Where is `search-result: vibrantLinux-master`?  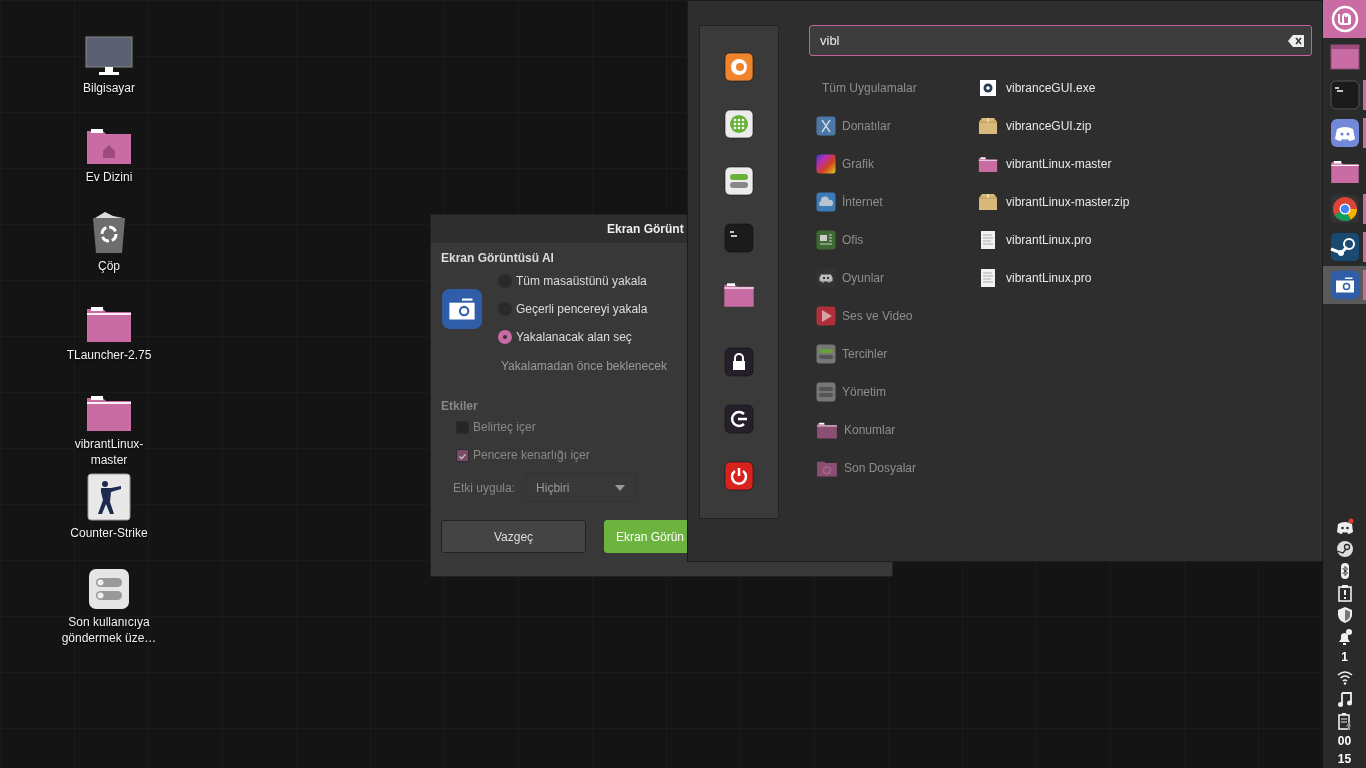 search-result: vibrantLinux-master is located at coordinates (1054, 164).